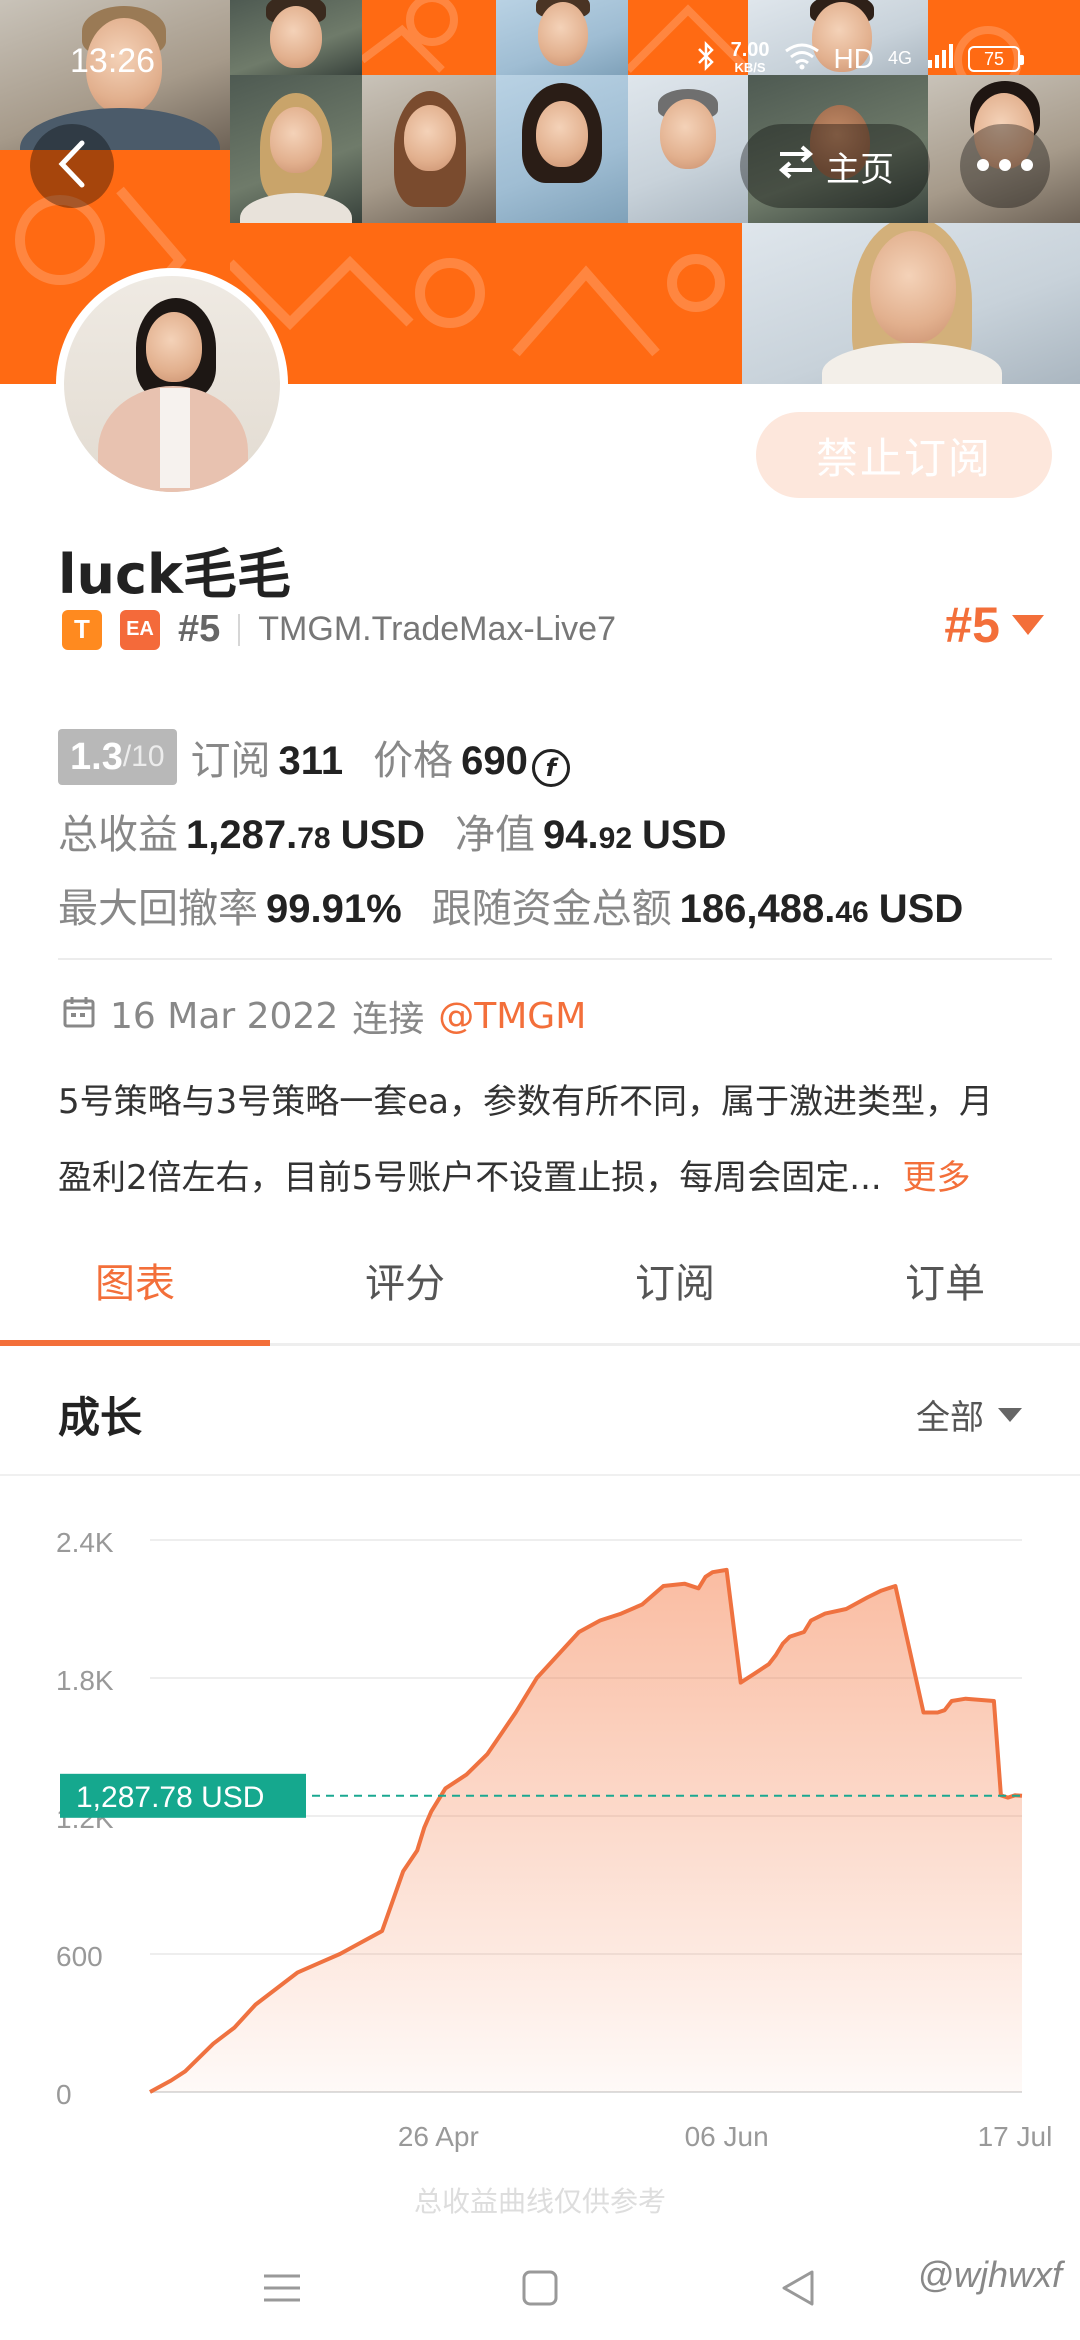 The image size is (1080, 2340). What do you see at coordinates (940, 58) in the screenshot?
I see `signal-icon` at bounding box center [940, 58].